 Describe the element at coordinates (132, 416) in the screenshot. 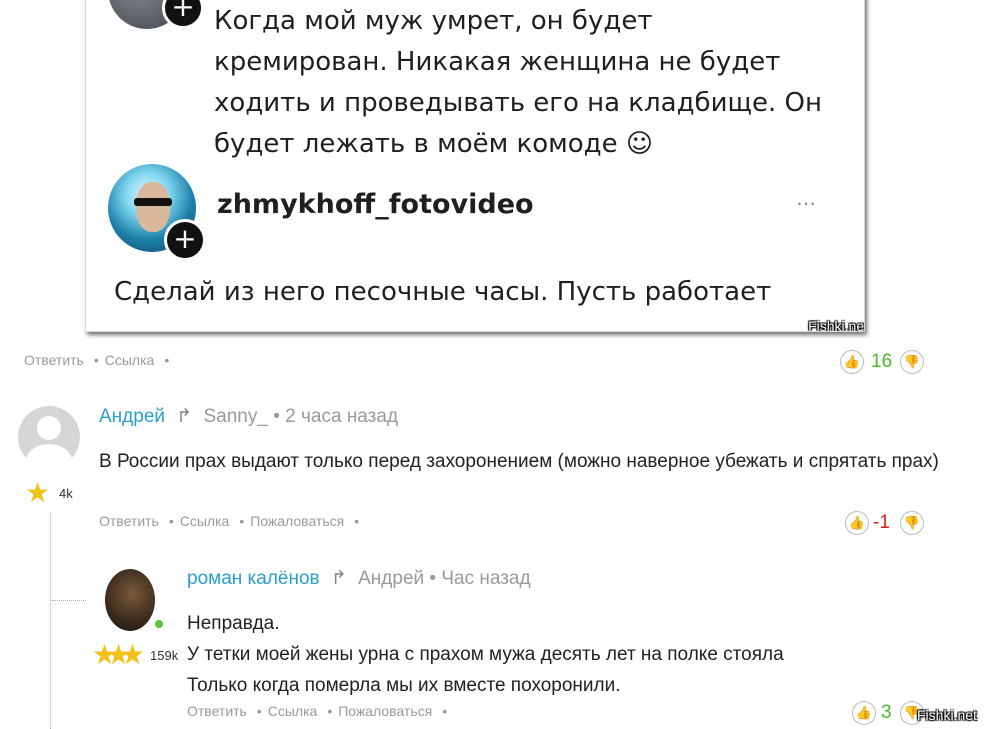

I see `author-link: Андрей` at that location.